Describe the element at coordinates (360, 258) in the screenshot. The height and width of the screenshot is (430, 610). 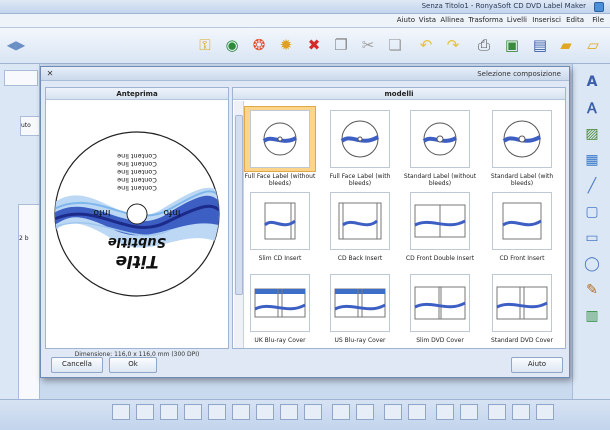
I see `model-label: CD Back Insert` at that location.